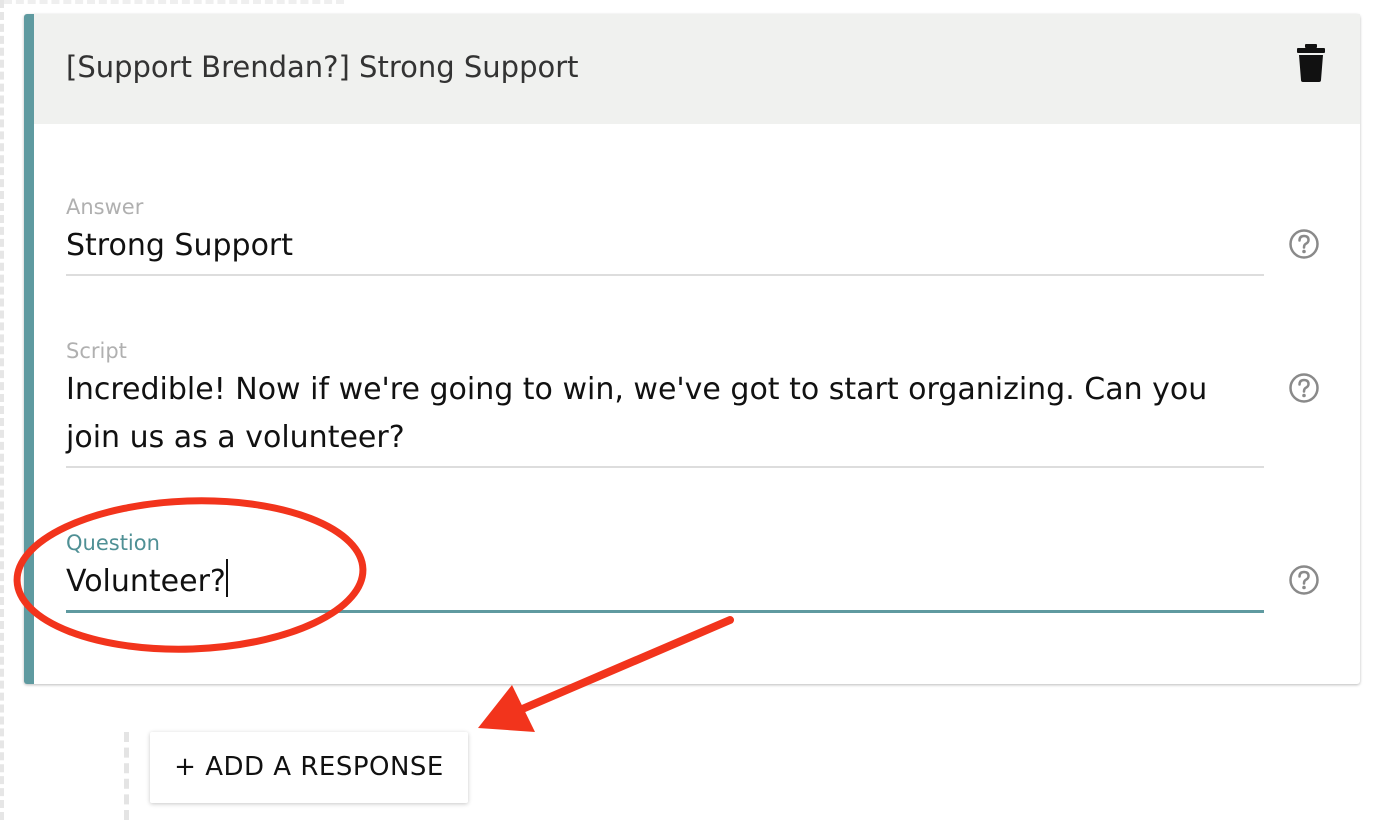 Image resolution: width=1382 pixels, height=820 pixels. I want to click on answer-input: Strong Support, so click(665, 248).